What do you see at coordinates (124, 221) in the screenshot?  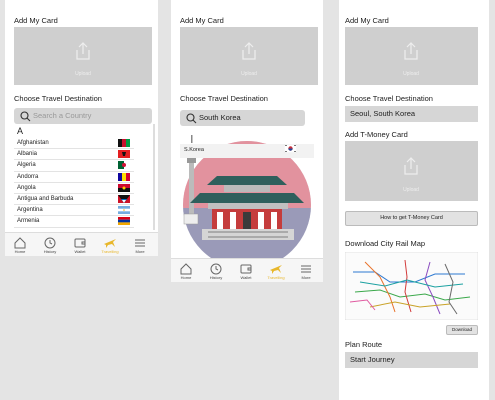 I see `armenia-flag-icon` at bounding box center [124, 221].